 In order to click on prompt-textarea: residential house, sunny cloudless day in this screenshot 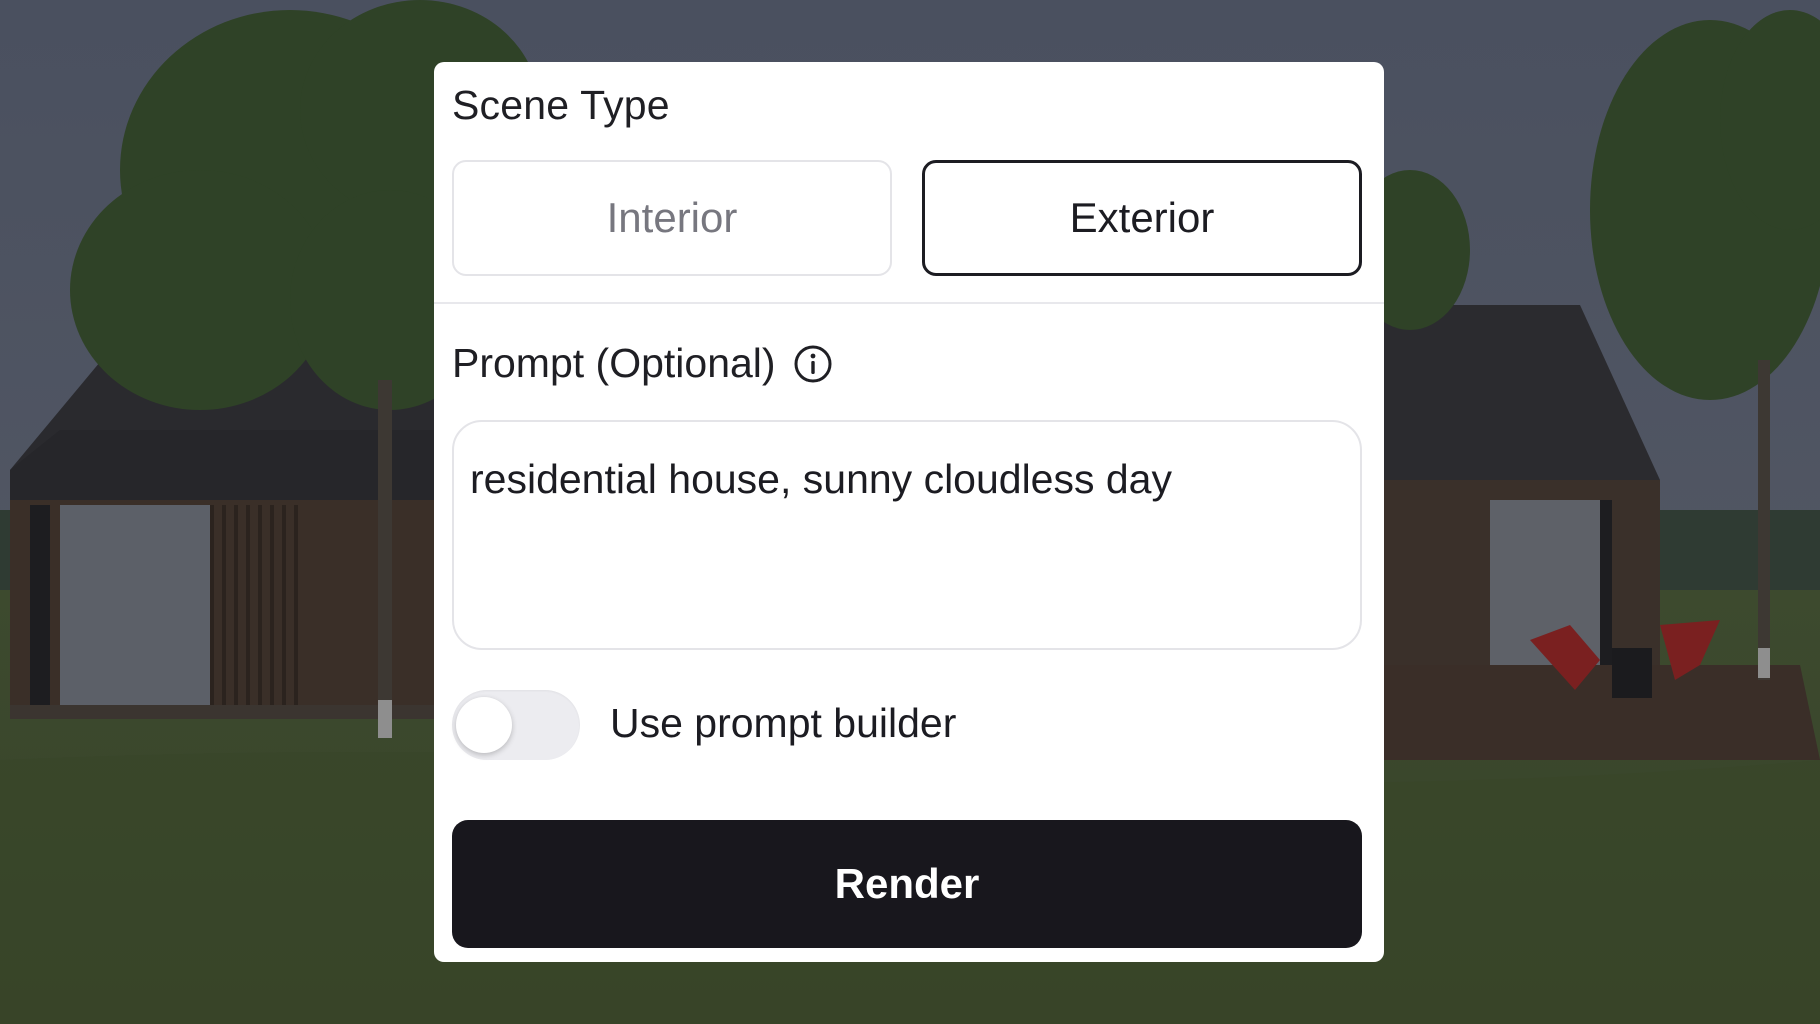, I will do `click(907, 535)`.